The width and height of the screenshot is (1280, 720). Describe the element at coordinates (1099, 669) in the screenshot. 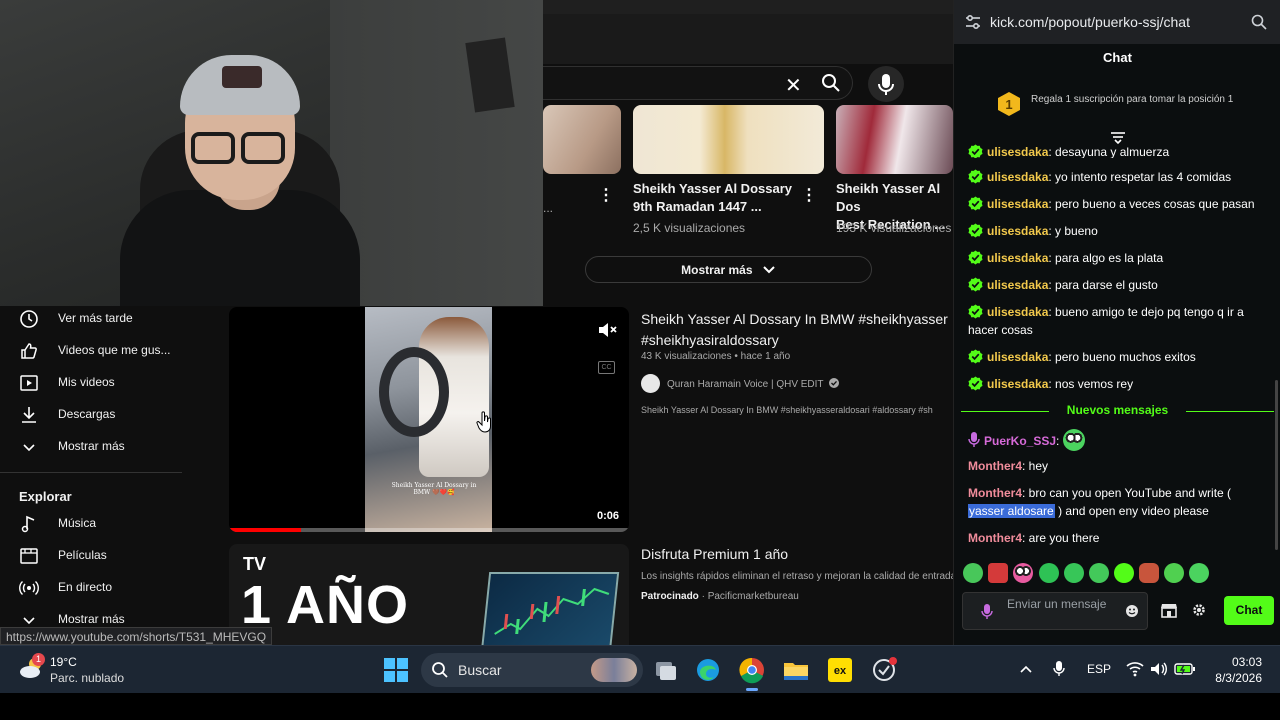

I see `language-indicator: ESP` at that location.